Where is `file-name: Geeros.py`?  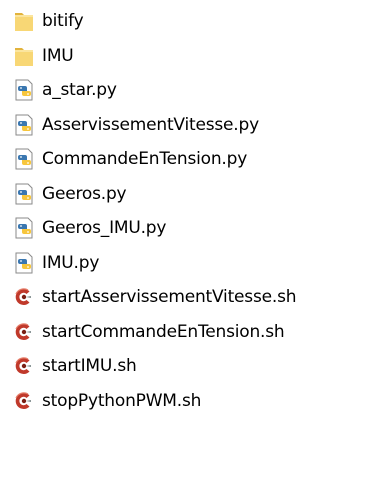 file-name: Geeros.py is located at coordinates (84, 193).